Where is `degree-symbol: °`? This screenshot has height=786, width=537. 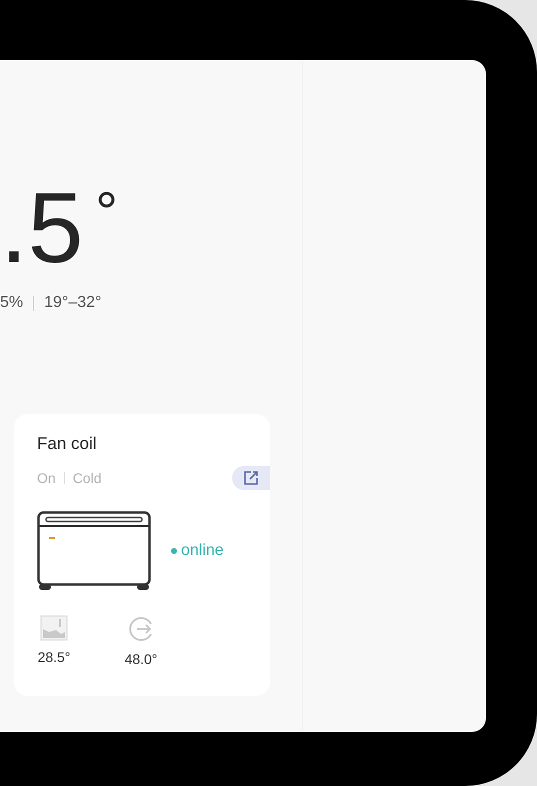 degree-symbol: ° is located at coordinates (106, 212).